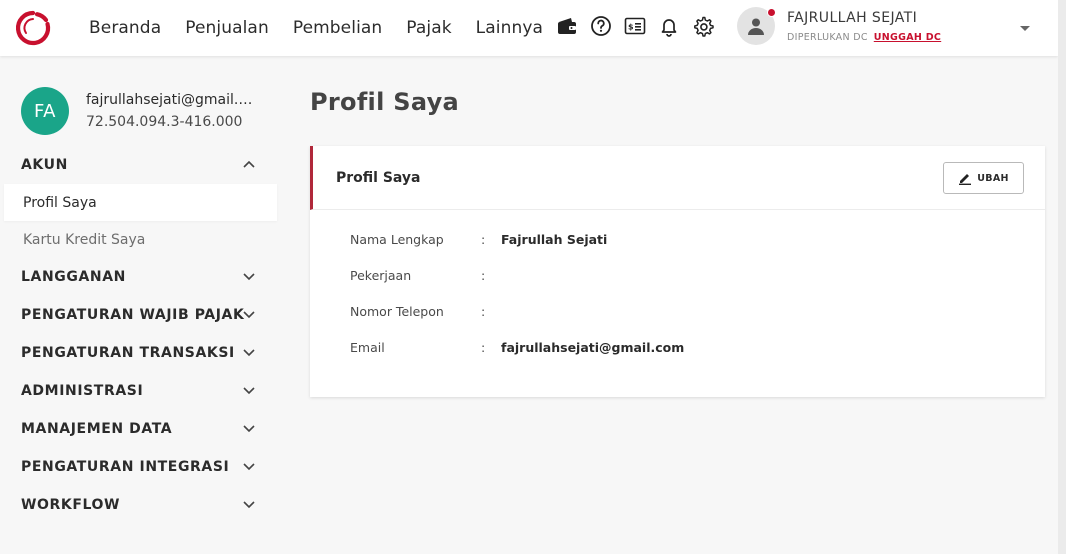 This screenshot has height=554, width=1066. I want to click on profile-avatar: FA, so click(45, 111).